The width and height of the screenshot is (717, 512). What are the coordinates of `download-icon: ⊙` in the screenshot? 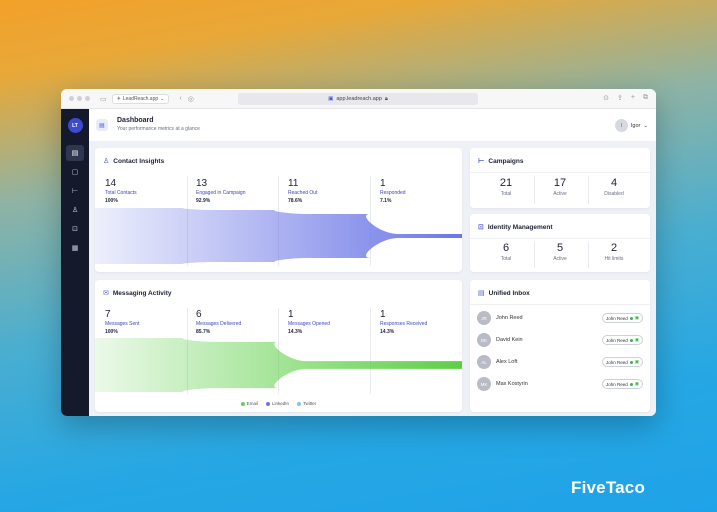 It's located at (606, 98).